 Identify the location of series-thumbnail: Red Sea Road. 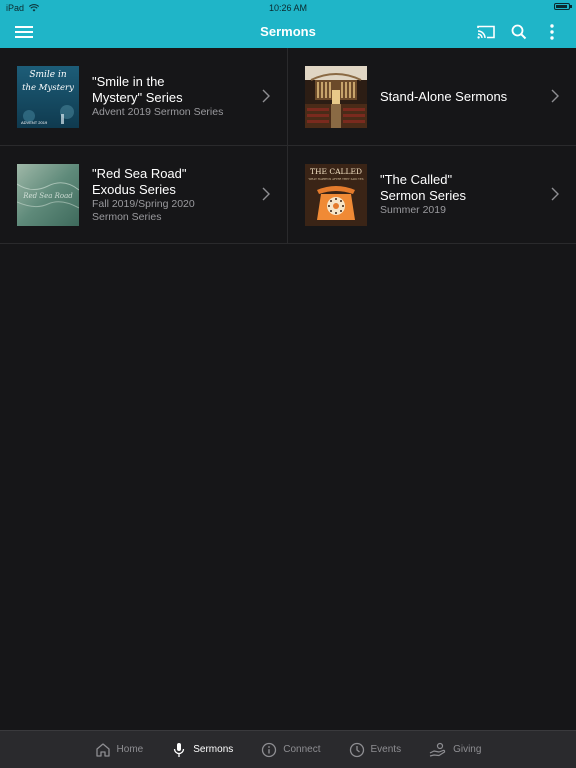
(48, 195).